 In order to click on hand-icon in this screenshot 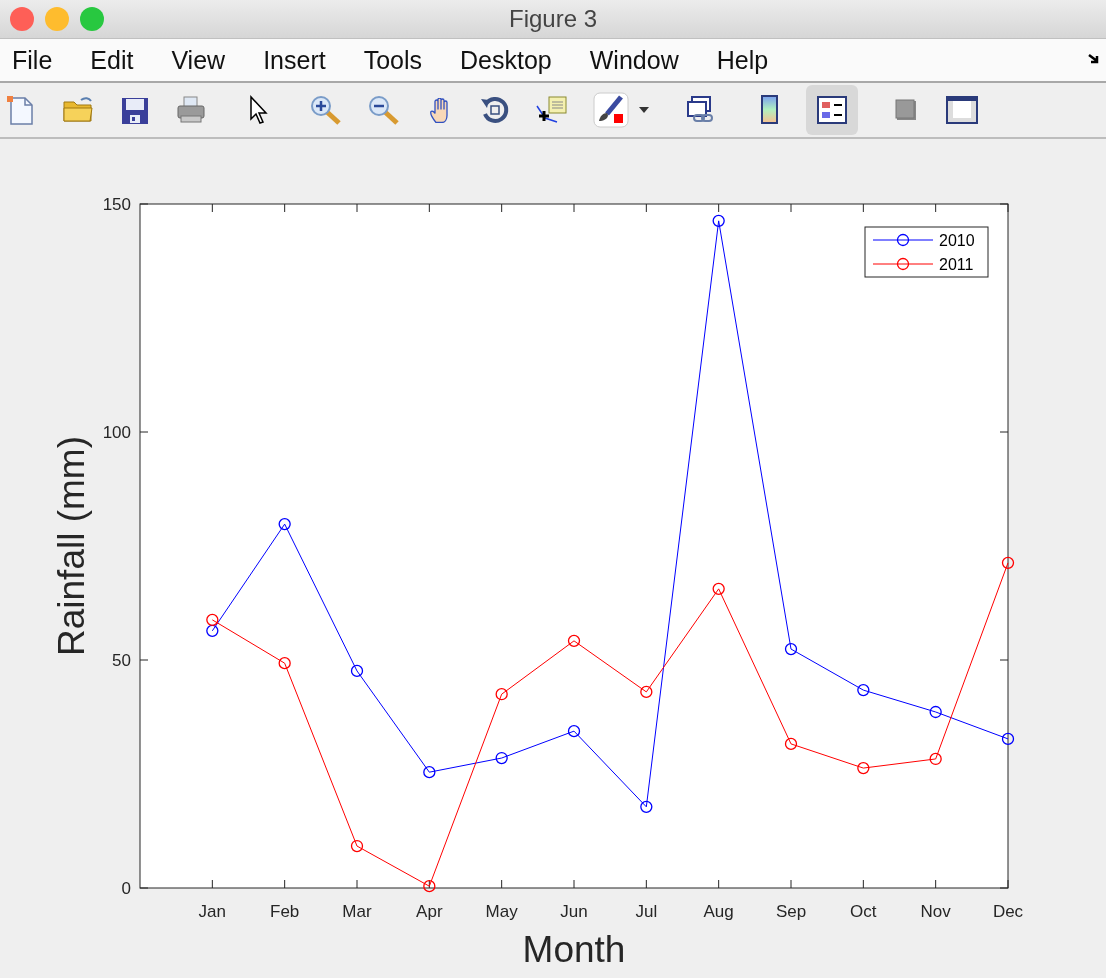, I will do `click(440, 110)`.